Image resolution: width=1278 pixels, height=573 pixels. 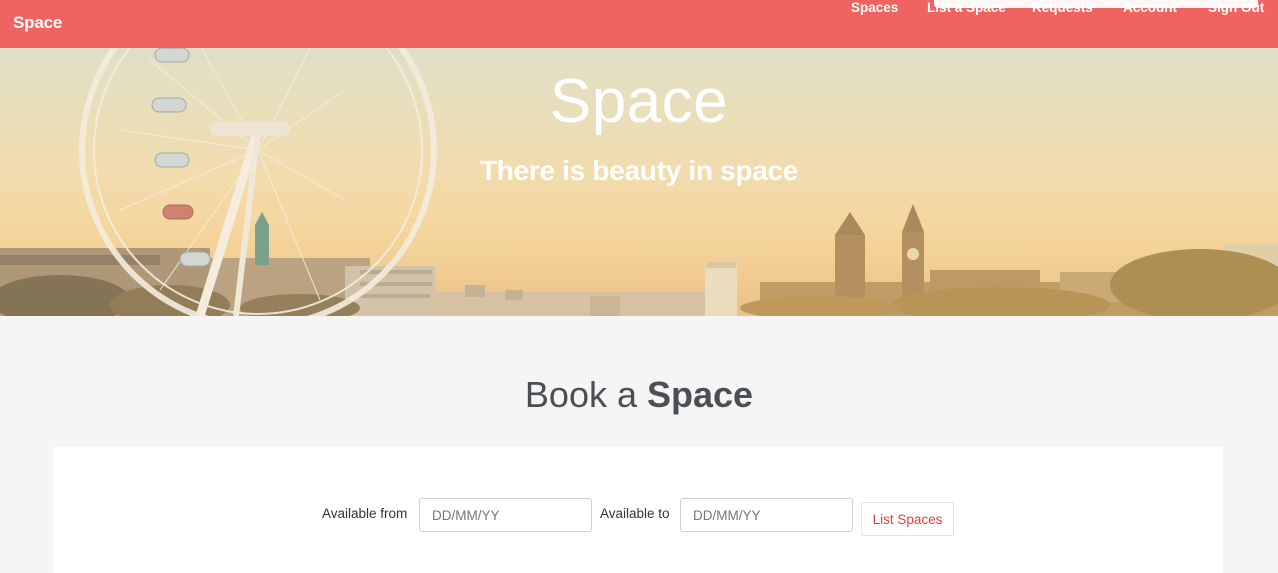 I want to click on nav-link-list-a-space: List a Space, so click(x=966, y=7).